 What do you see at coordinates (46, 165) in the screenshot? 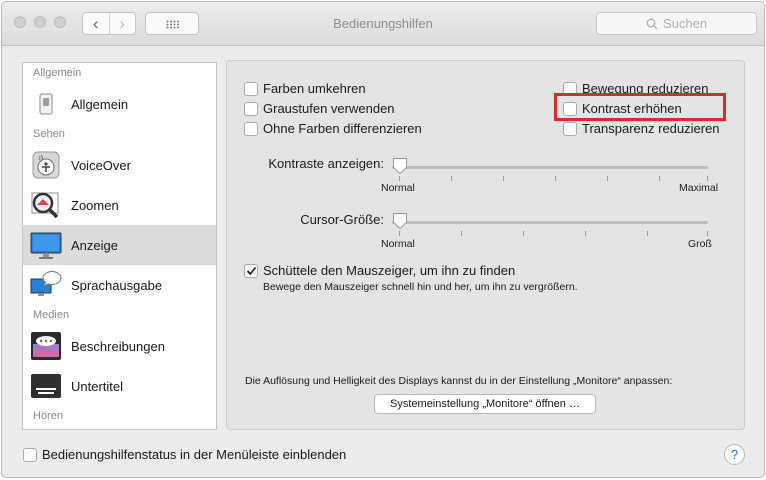
I see `voiceover-icon` at bounding box center [46, 165].